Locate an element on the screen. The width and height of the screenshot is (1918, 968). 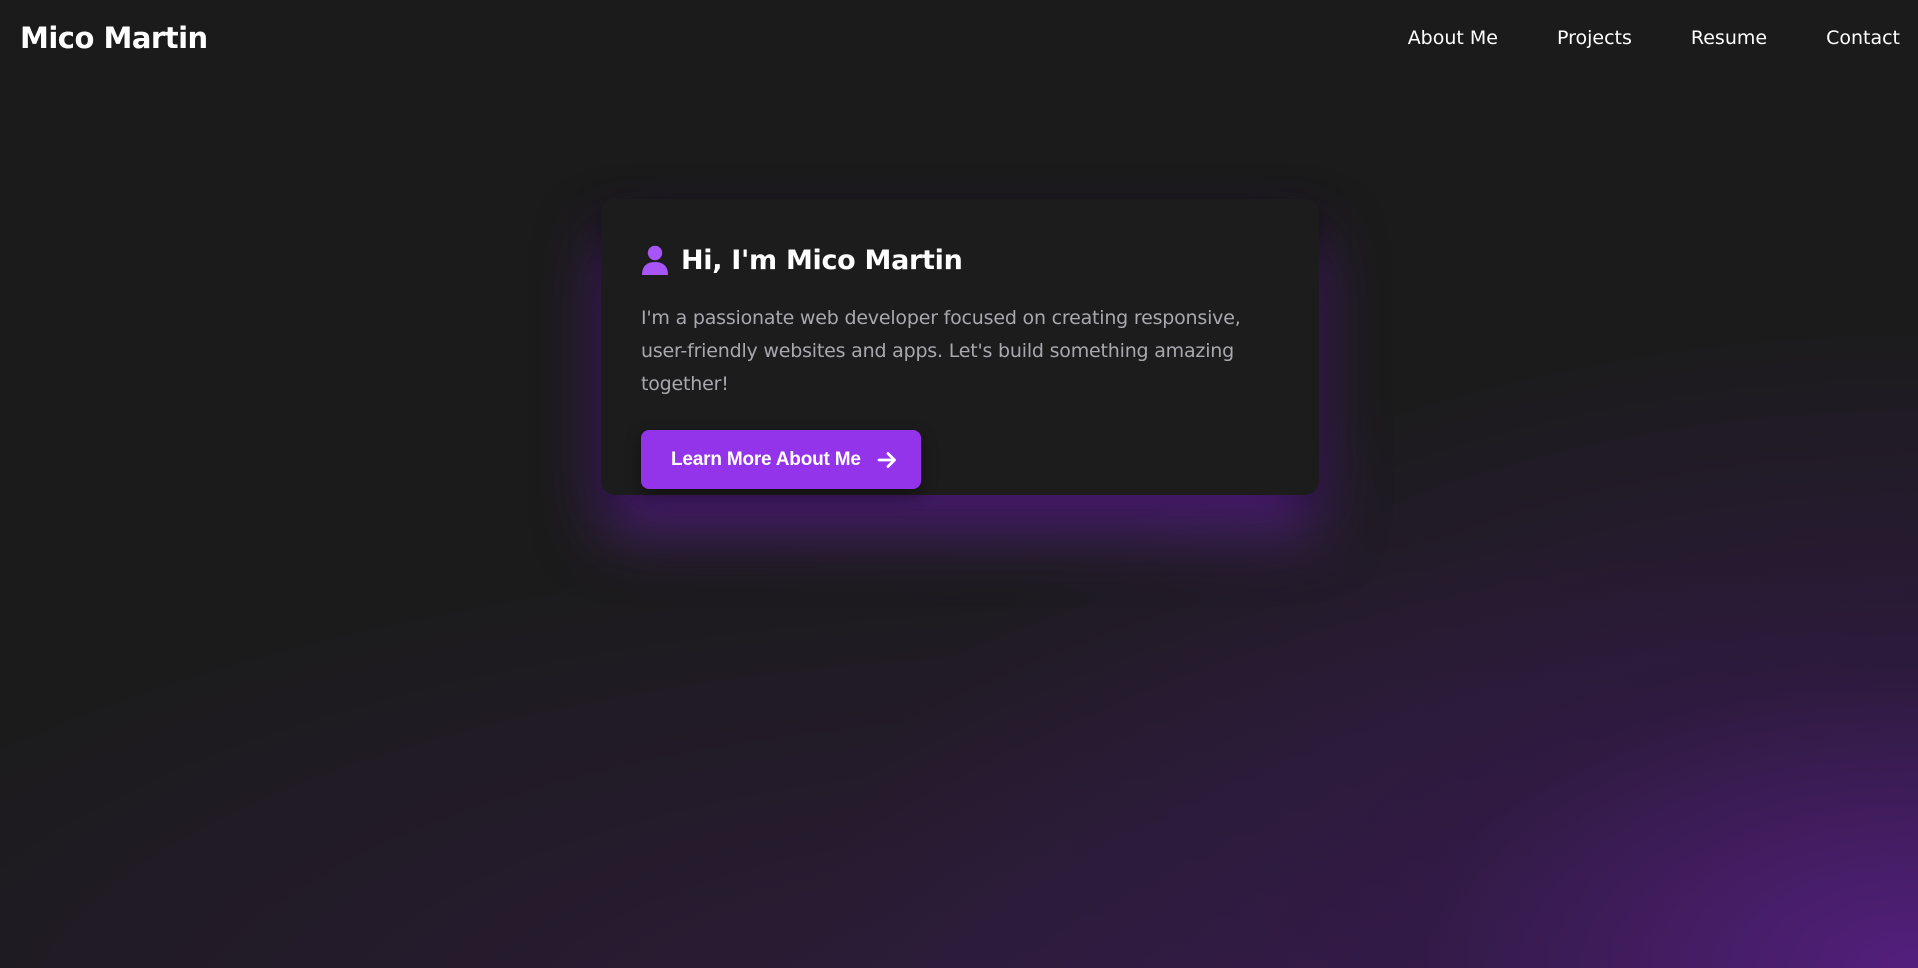
hero-title: Hi, I'm Mico Martin is located at coordinates (822, 260).